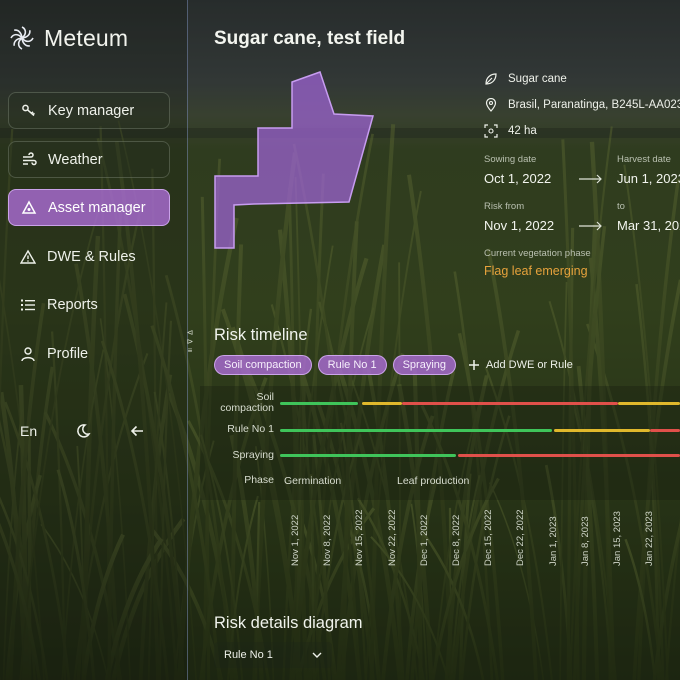 The image size is (680, 680). Describe the element at coordinates (22, 38) in the screenshot. I see `meteum-logo-icon` at that location.